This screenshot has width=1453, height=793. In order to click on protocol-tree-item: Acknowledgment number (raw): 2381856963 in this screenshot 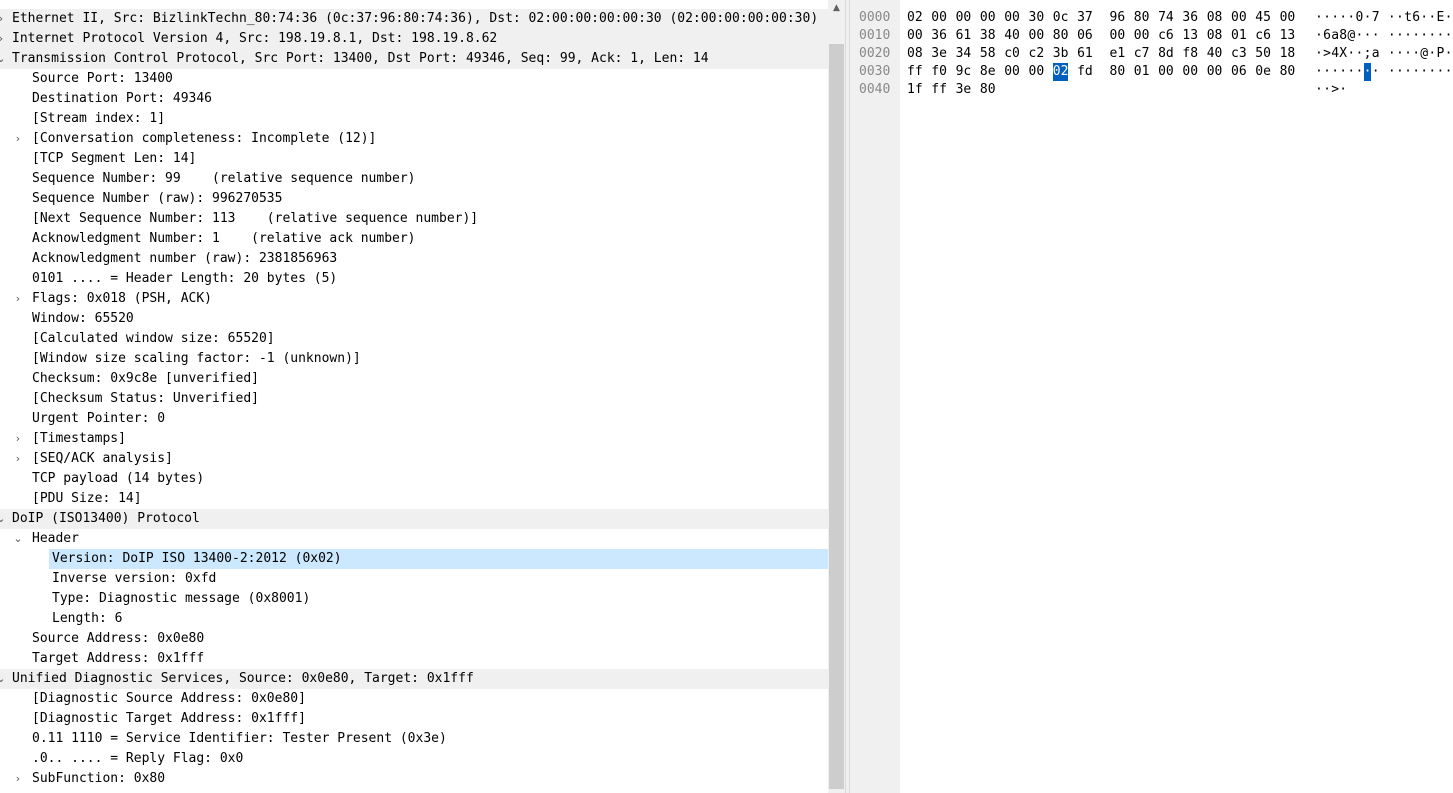, I will do `click(414, 259)`.